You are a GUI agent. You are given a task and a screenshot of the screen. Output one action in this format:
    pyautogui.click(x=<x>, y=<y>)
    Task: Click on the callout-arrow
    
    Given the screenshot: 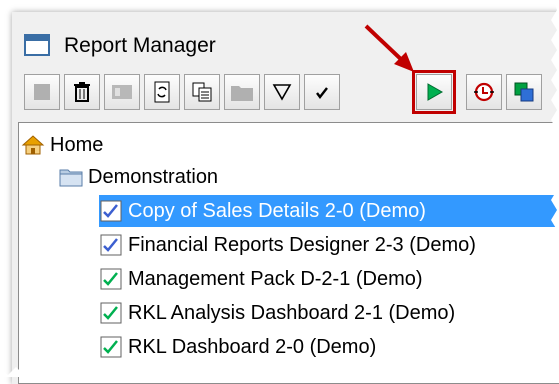 What is the action you would take?
    pyautogui.click(x=389, y=48)
    